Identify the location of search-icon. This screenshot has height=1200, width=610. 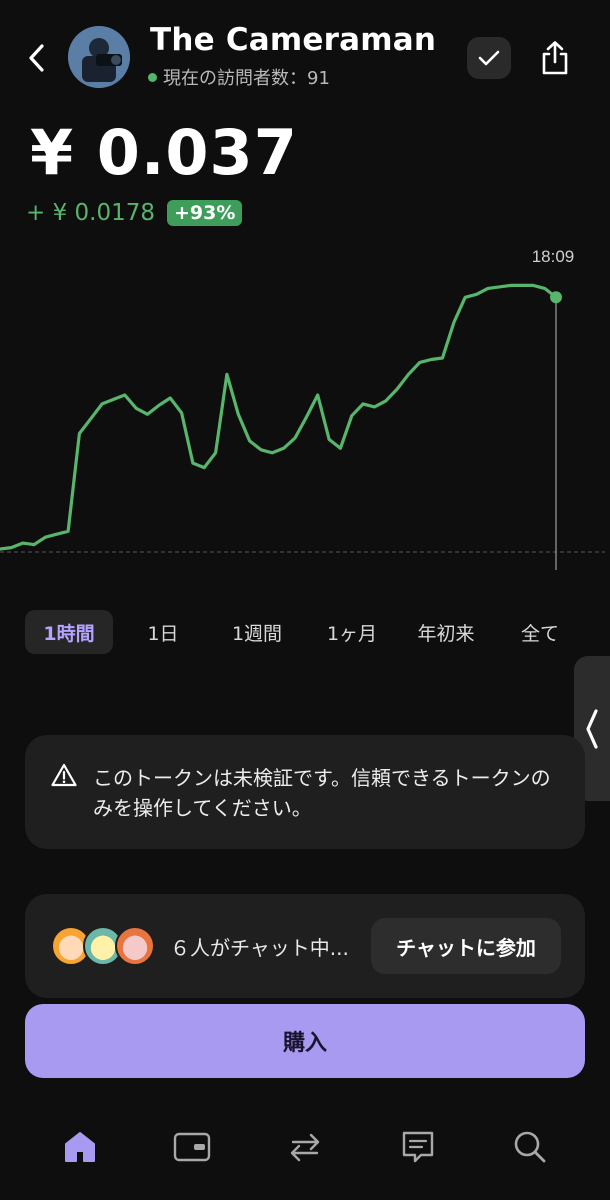
(530, 1147).